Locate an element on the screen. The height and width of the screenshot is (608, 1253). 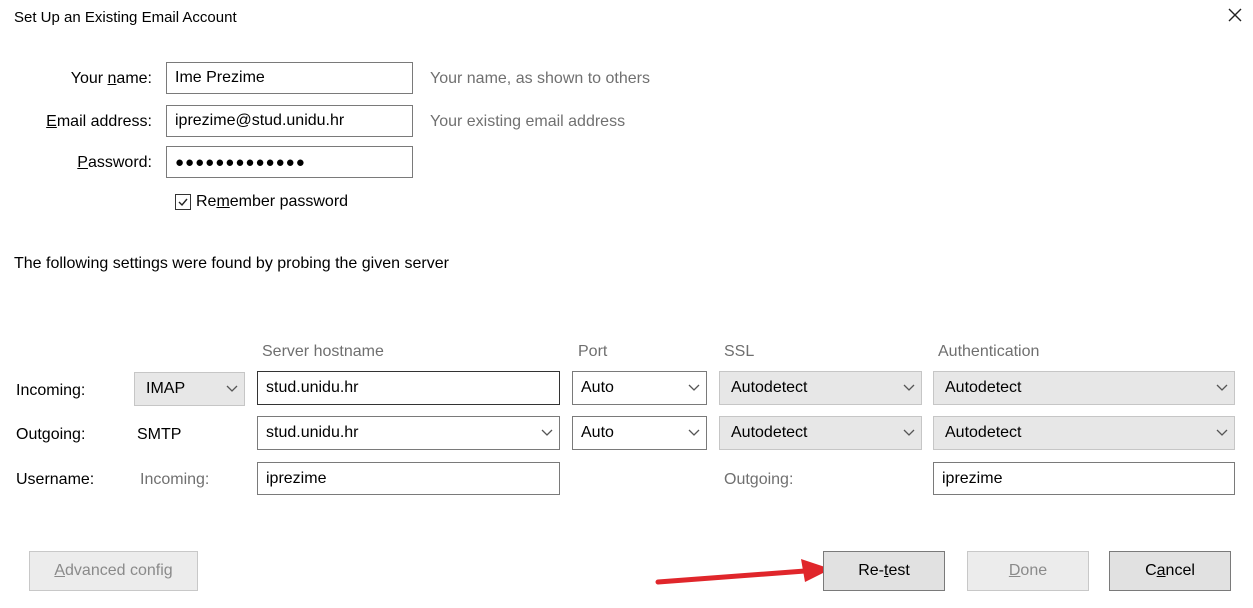
incoming-label: Incoming: is located at coordinates (51, 390).